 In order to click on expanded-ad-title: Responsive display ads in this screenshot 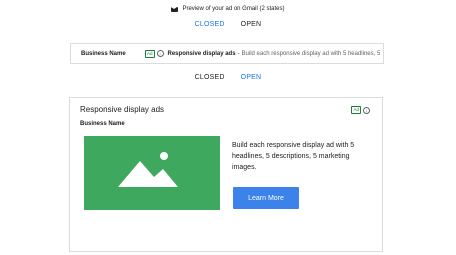, I will do `click(122, 109)`.